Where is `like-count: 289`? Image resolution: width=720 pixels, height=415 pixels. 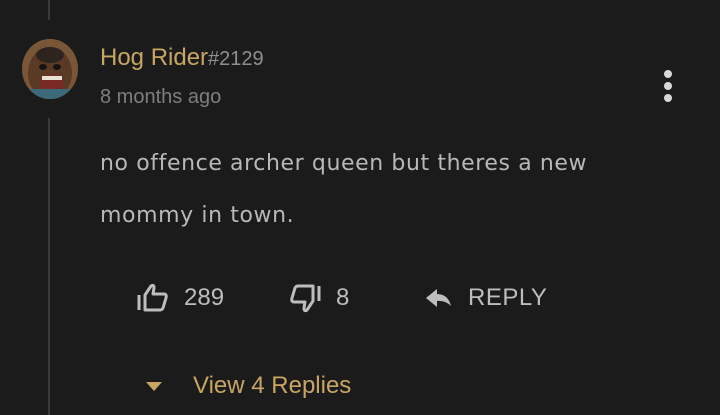 like-count: 289 is located at coordinates (204, 297).